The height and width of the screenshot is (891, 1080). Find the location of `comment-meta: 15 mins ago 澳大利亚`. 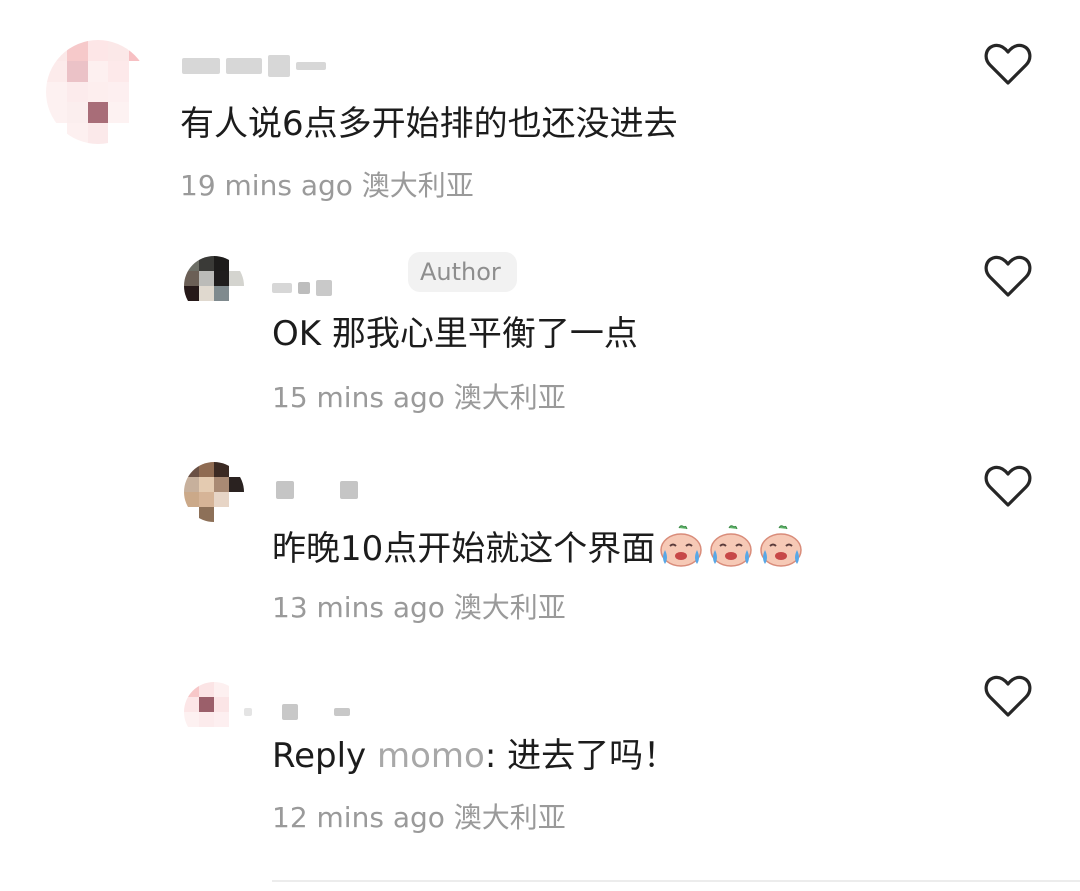

comment-meta: 15 mins ago 澳大利亚 is located at coordinates (419, 398).